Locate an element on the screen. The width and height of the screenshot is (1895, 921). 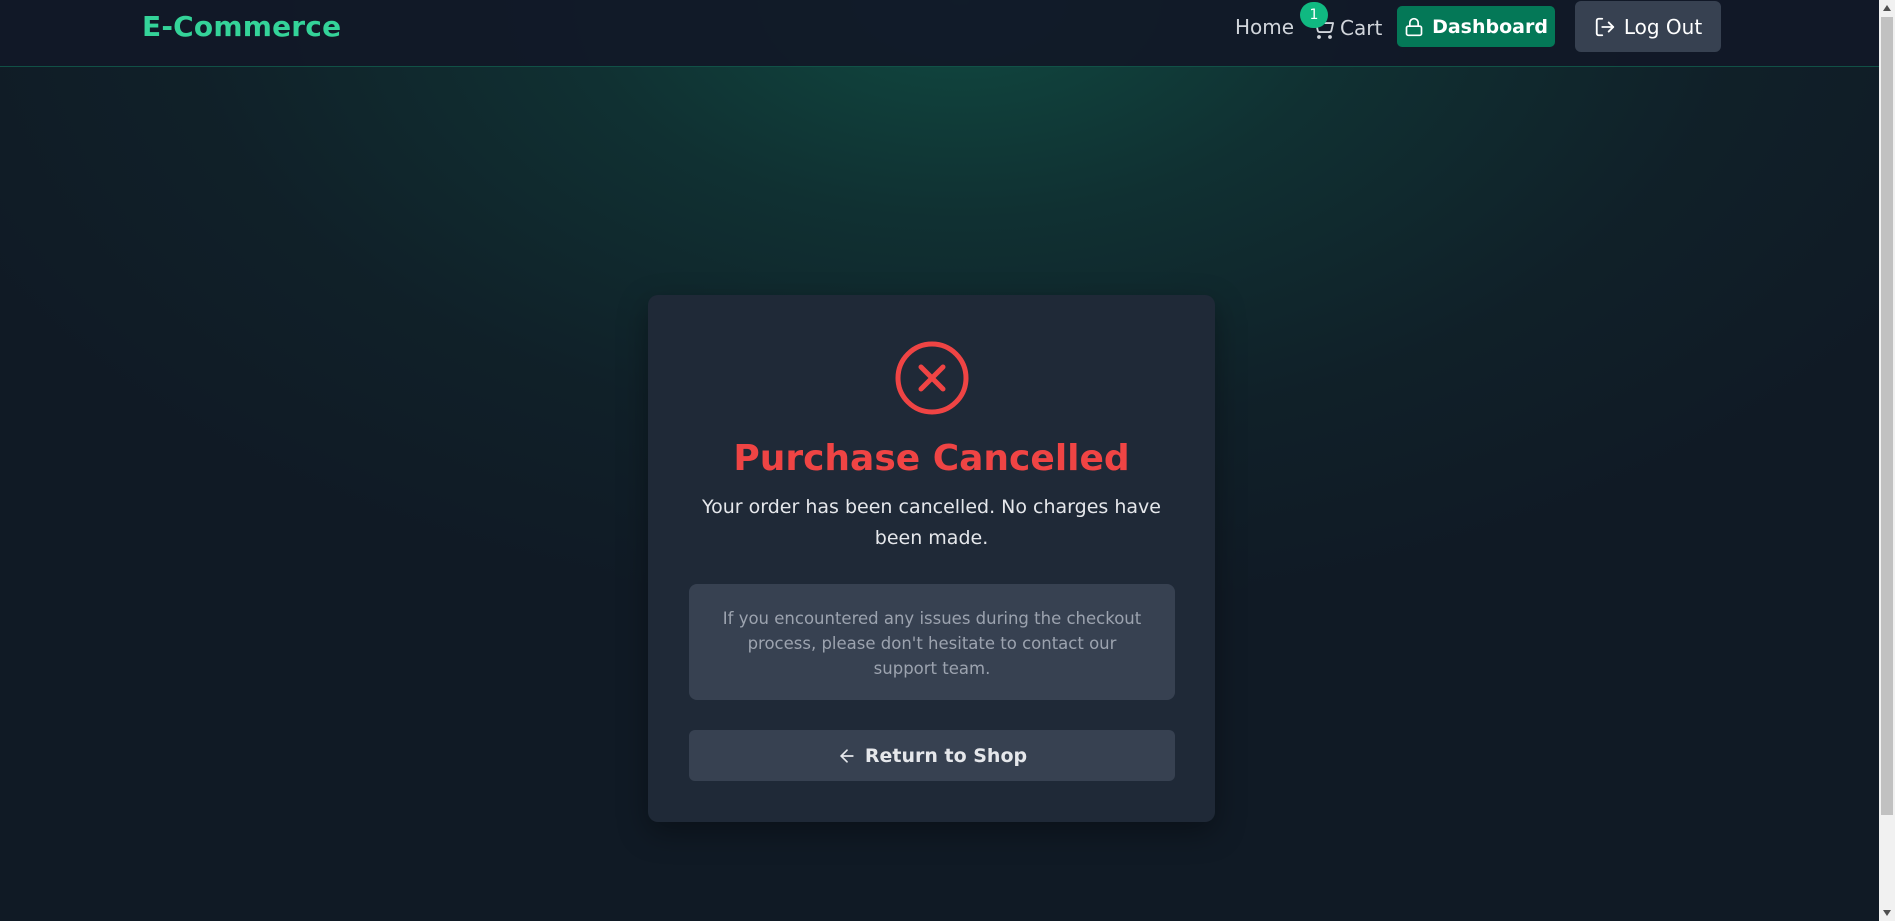
logo: E-Commerce is located at coordinates (241, 26).